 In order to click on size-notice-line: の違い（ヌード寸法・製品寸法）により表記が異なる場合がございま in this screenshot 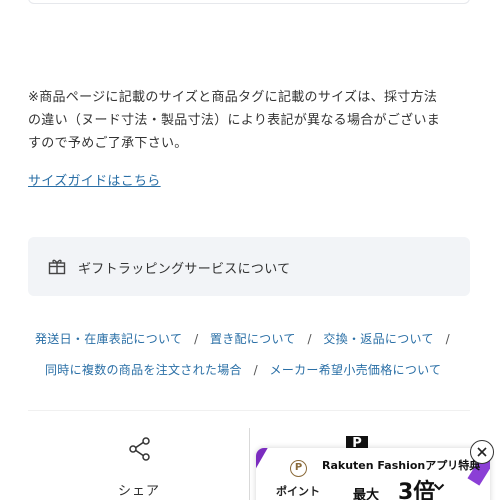, I will do `click(234, 120)`.